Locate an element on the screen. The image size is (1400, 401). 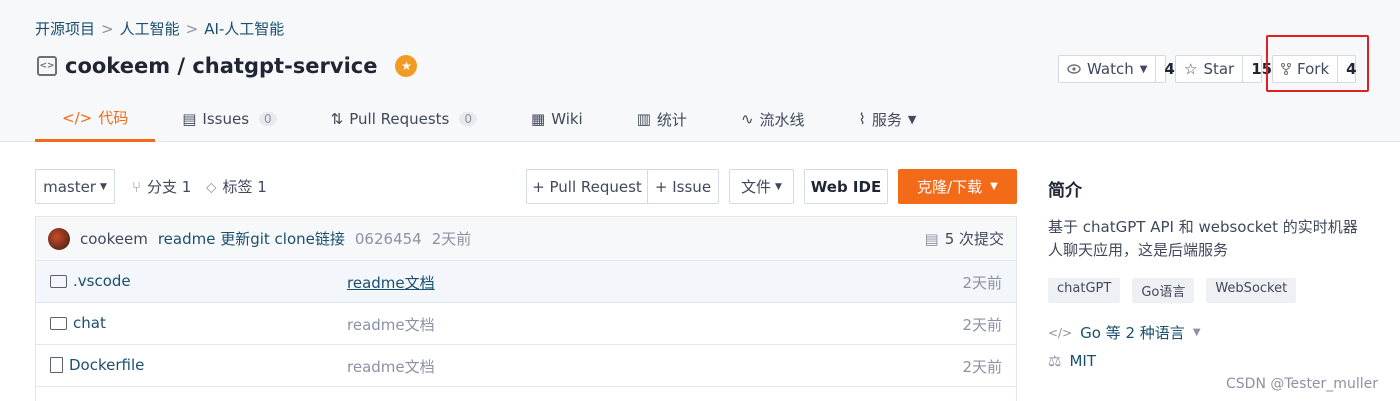
pull-request-icon: ⇅ is located at coordinates (337, 119).